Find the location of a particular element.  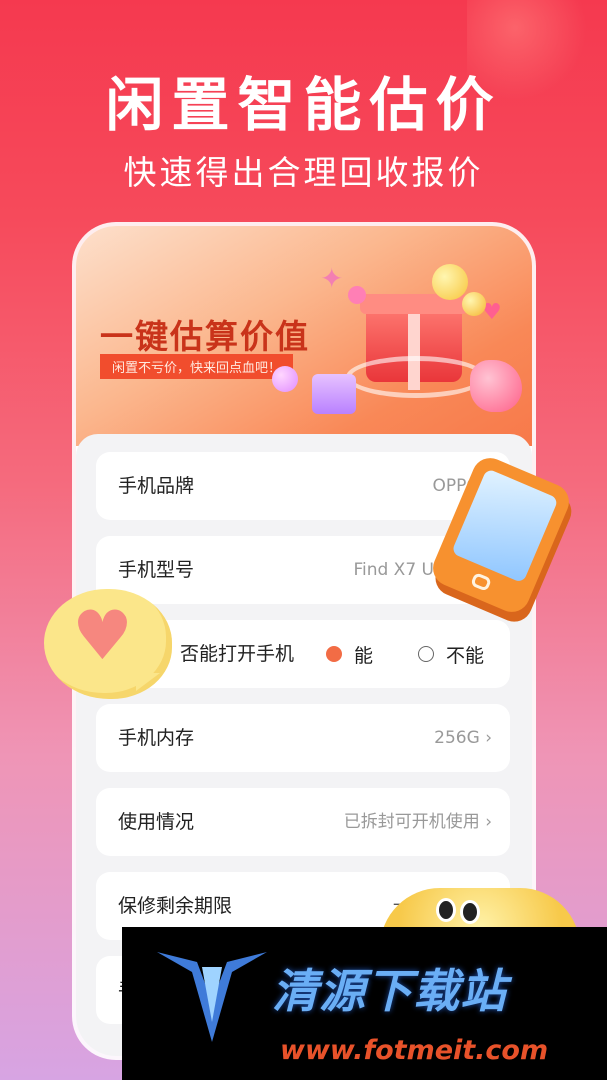

sparkle-icon: ✦ is located at coordinates (332, 278).